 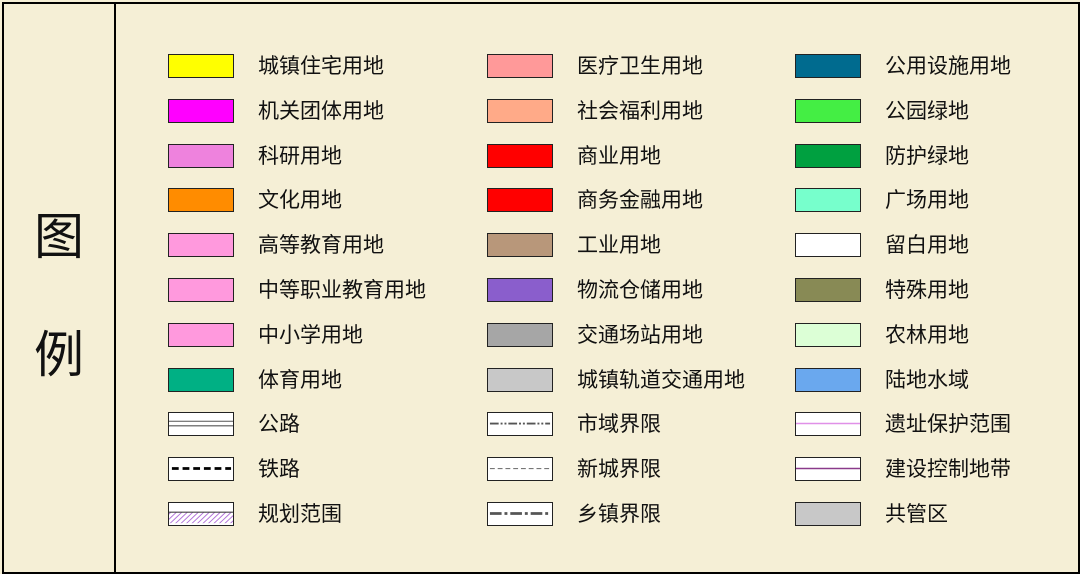 What do you see at coordinates (300, 155) in the screenshot?
I see `legend-item-label: 科研用地` at bounding box center [300, 155].